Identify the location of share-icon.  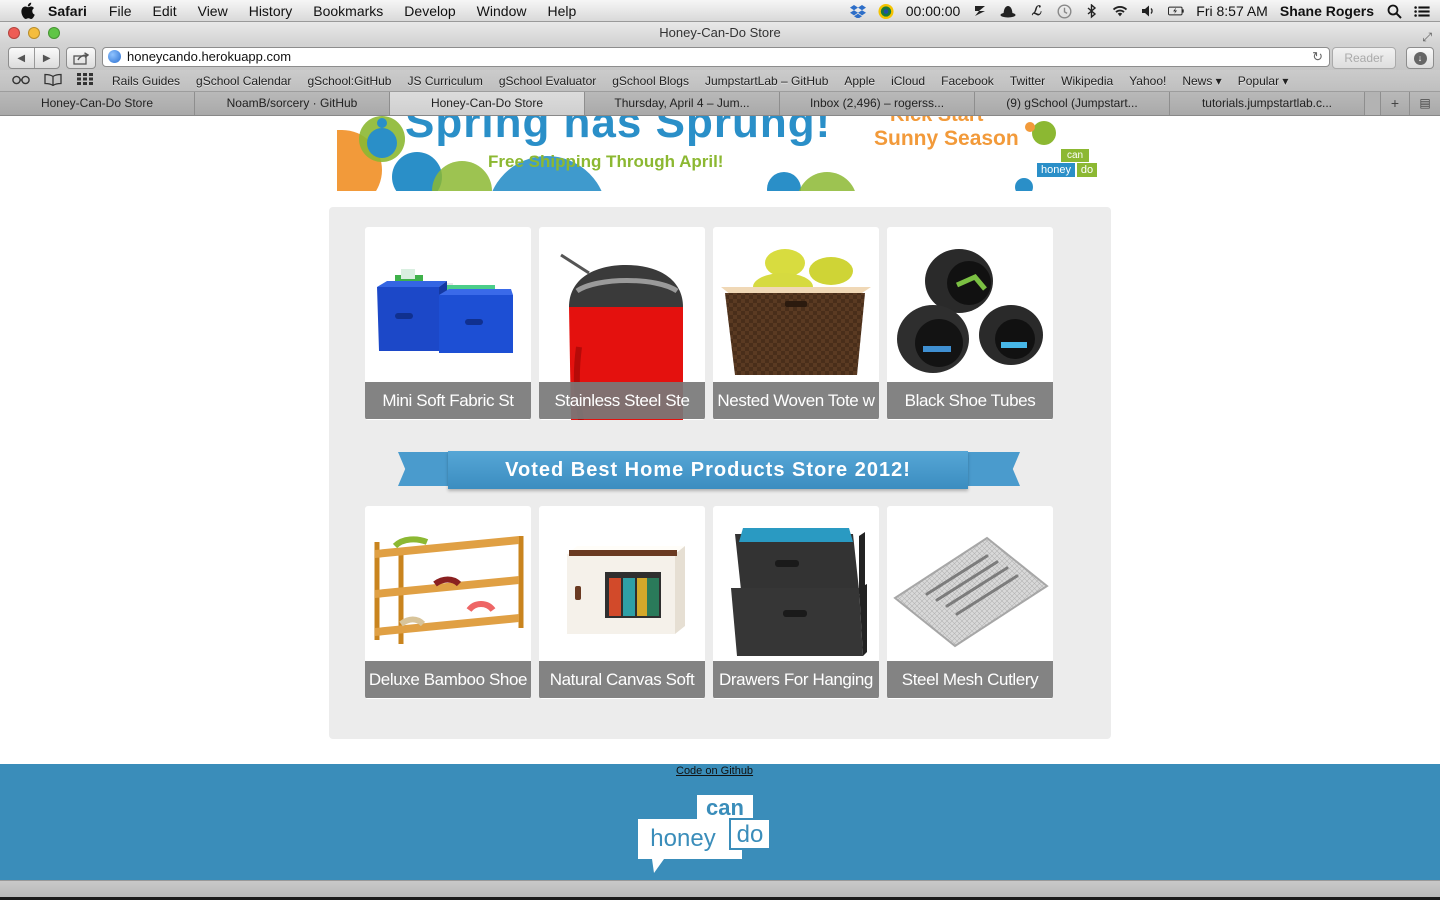
(81, 58).